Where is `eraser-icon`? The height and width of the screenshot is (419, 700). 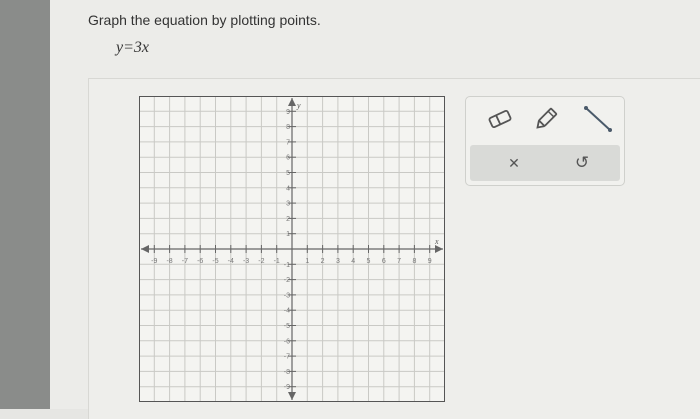 eraser-icon is located at coordinates (500, 119).